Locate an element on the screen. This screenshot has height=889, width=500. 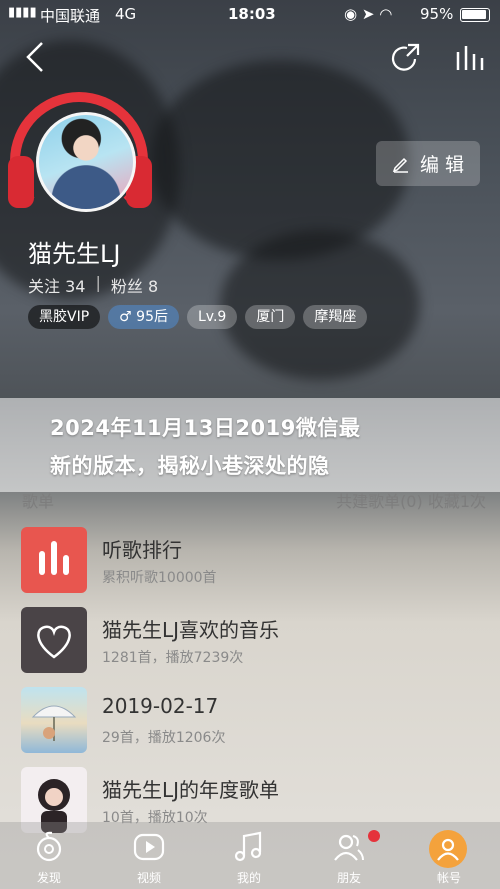
playlist-name: 猫先生LJ的年度歌单 is located at coordinates (191, 790).